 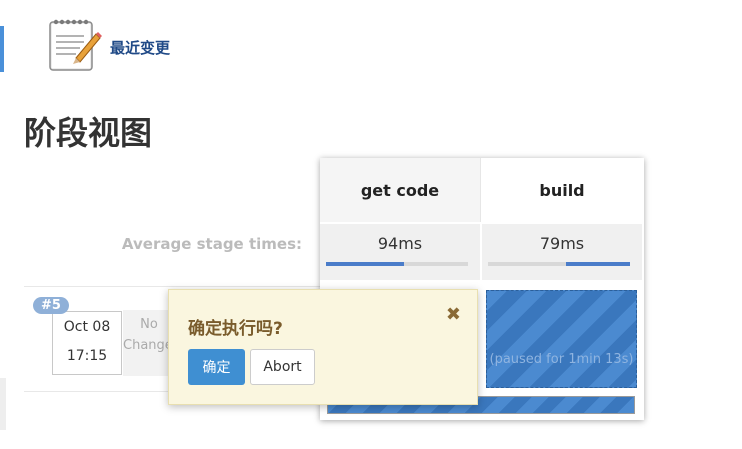 What do you see at coordinates (87, 327) in the screenshot?
I see `run-date: Oct 08` at bounding box center [87, 327].